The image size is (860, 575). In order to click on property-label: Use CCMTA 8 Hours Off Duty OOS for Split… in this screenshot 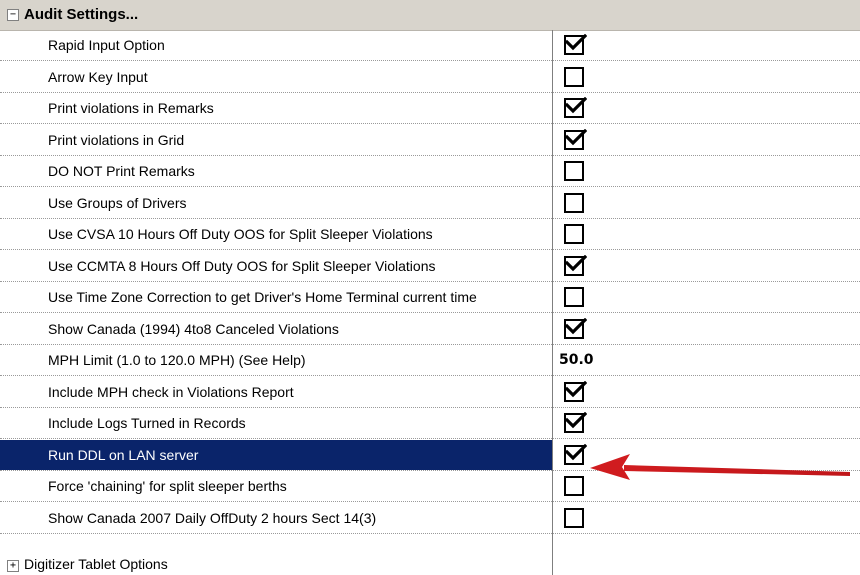, I will do `click(276, 266)`.